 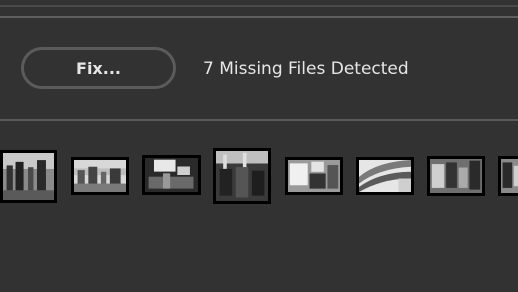 I want to click on top-rule, so click(x=259, y=6).